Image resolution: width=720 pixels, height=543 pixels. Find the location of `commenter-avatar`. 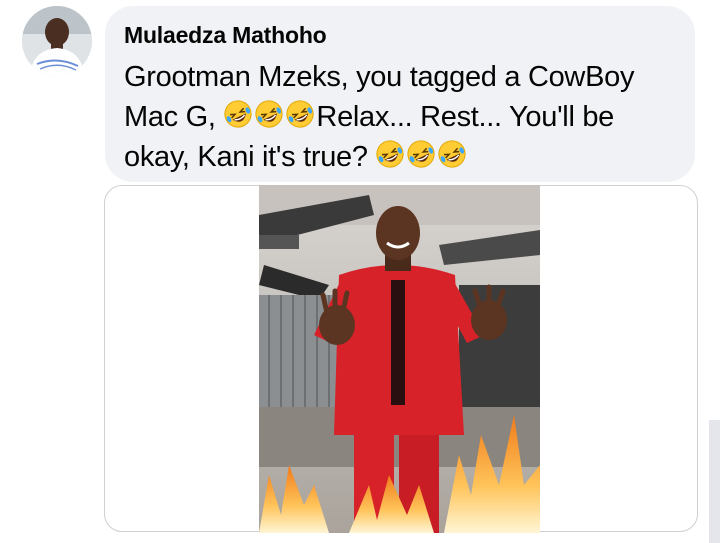

commenter-avatar is located at coordinates (57, 41).